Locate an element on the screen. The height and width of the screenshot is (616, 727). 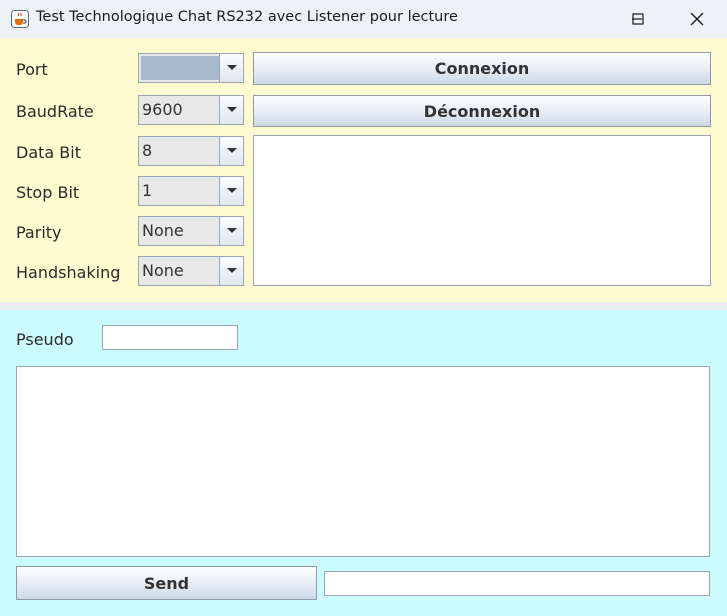
java-cup-icon is located at coordinates (20, 19).